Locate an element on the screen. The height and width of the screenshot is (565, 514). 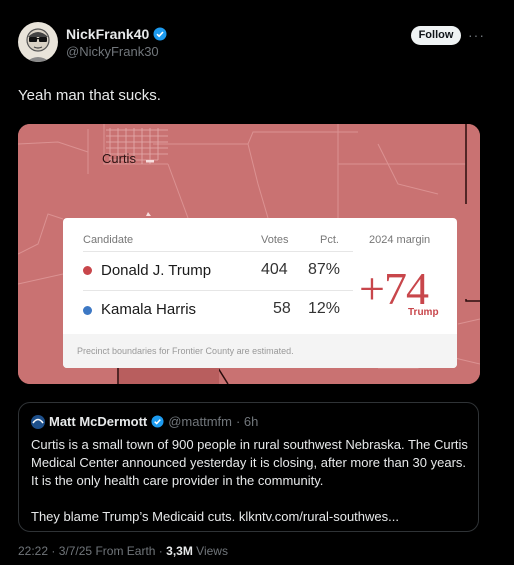
quoted-author-name: Matt McDermott is located at coordinates (98, 421).